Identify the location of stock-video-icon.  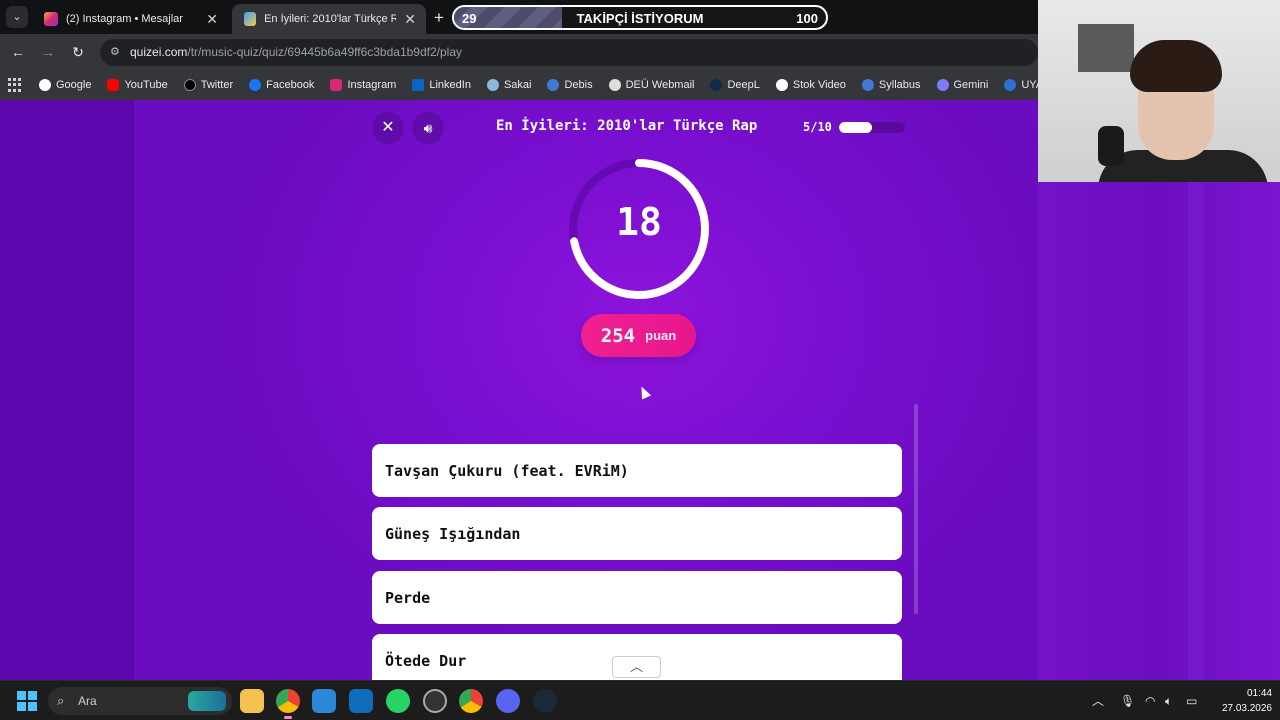
(781, 85).